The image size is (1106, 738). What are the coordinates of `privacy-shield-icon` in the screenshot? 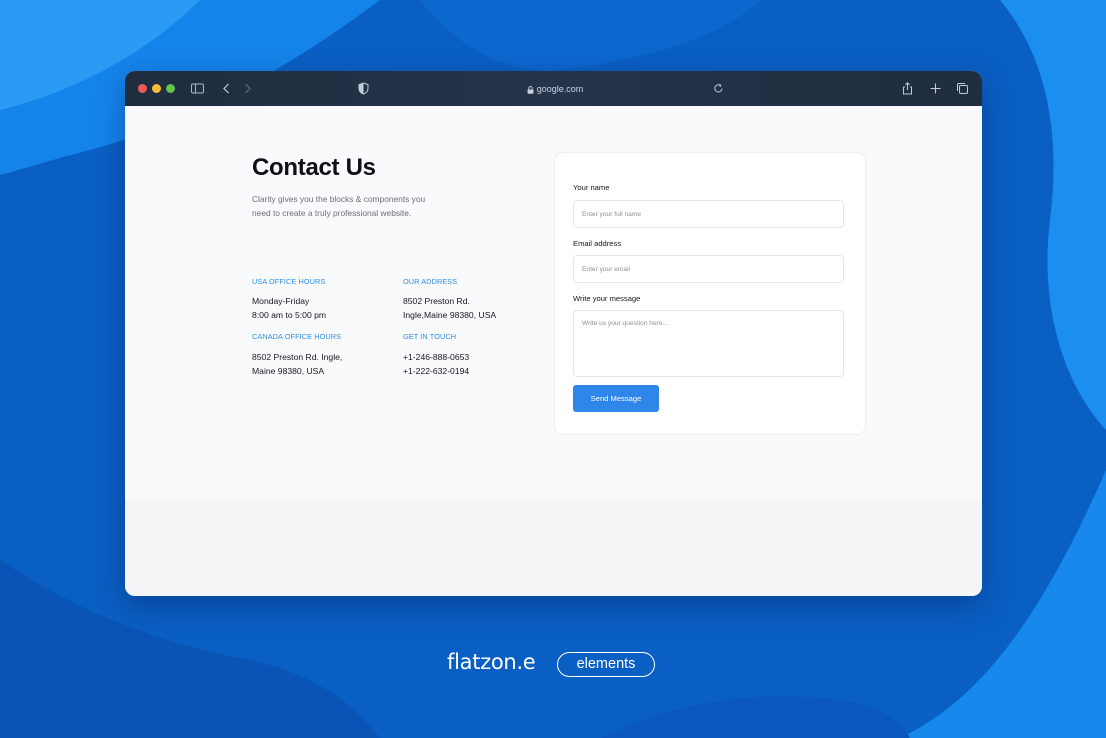 It's located at (363, 88).